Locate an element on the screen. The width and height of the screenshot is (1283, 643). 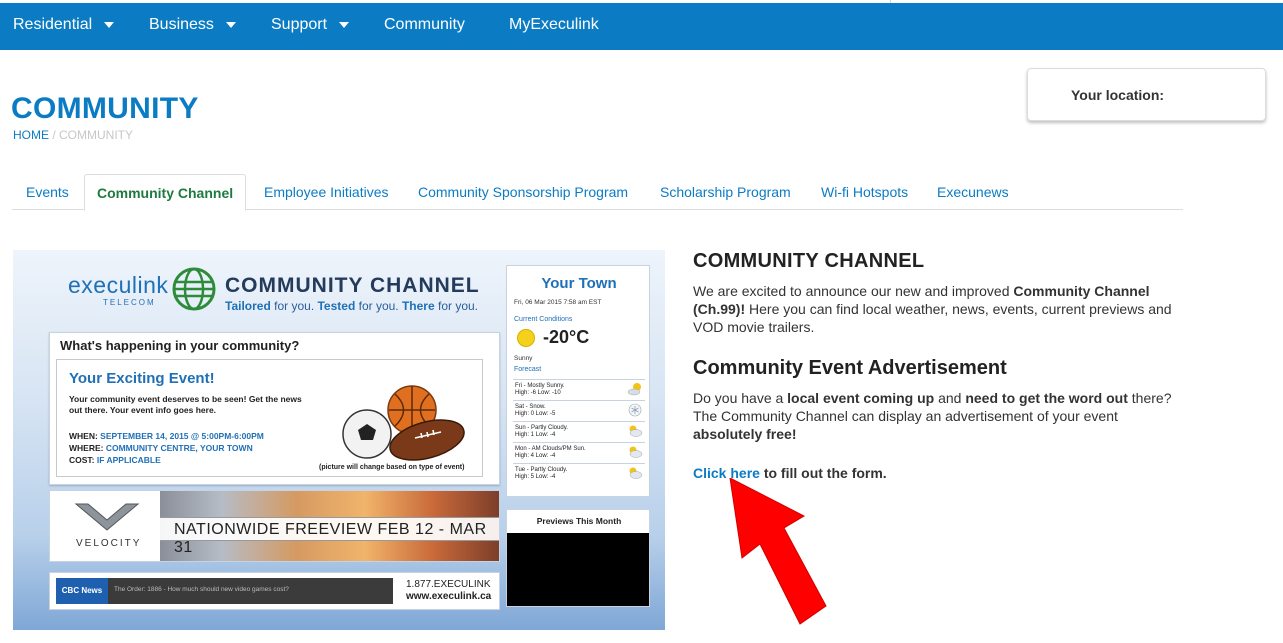
freeview-text: NATIONWIDE FREEVIEW FEB 12 - MAR 31 is located at coordinates (330, 538).